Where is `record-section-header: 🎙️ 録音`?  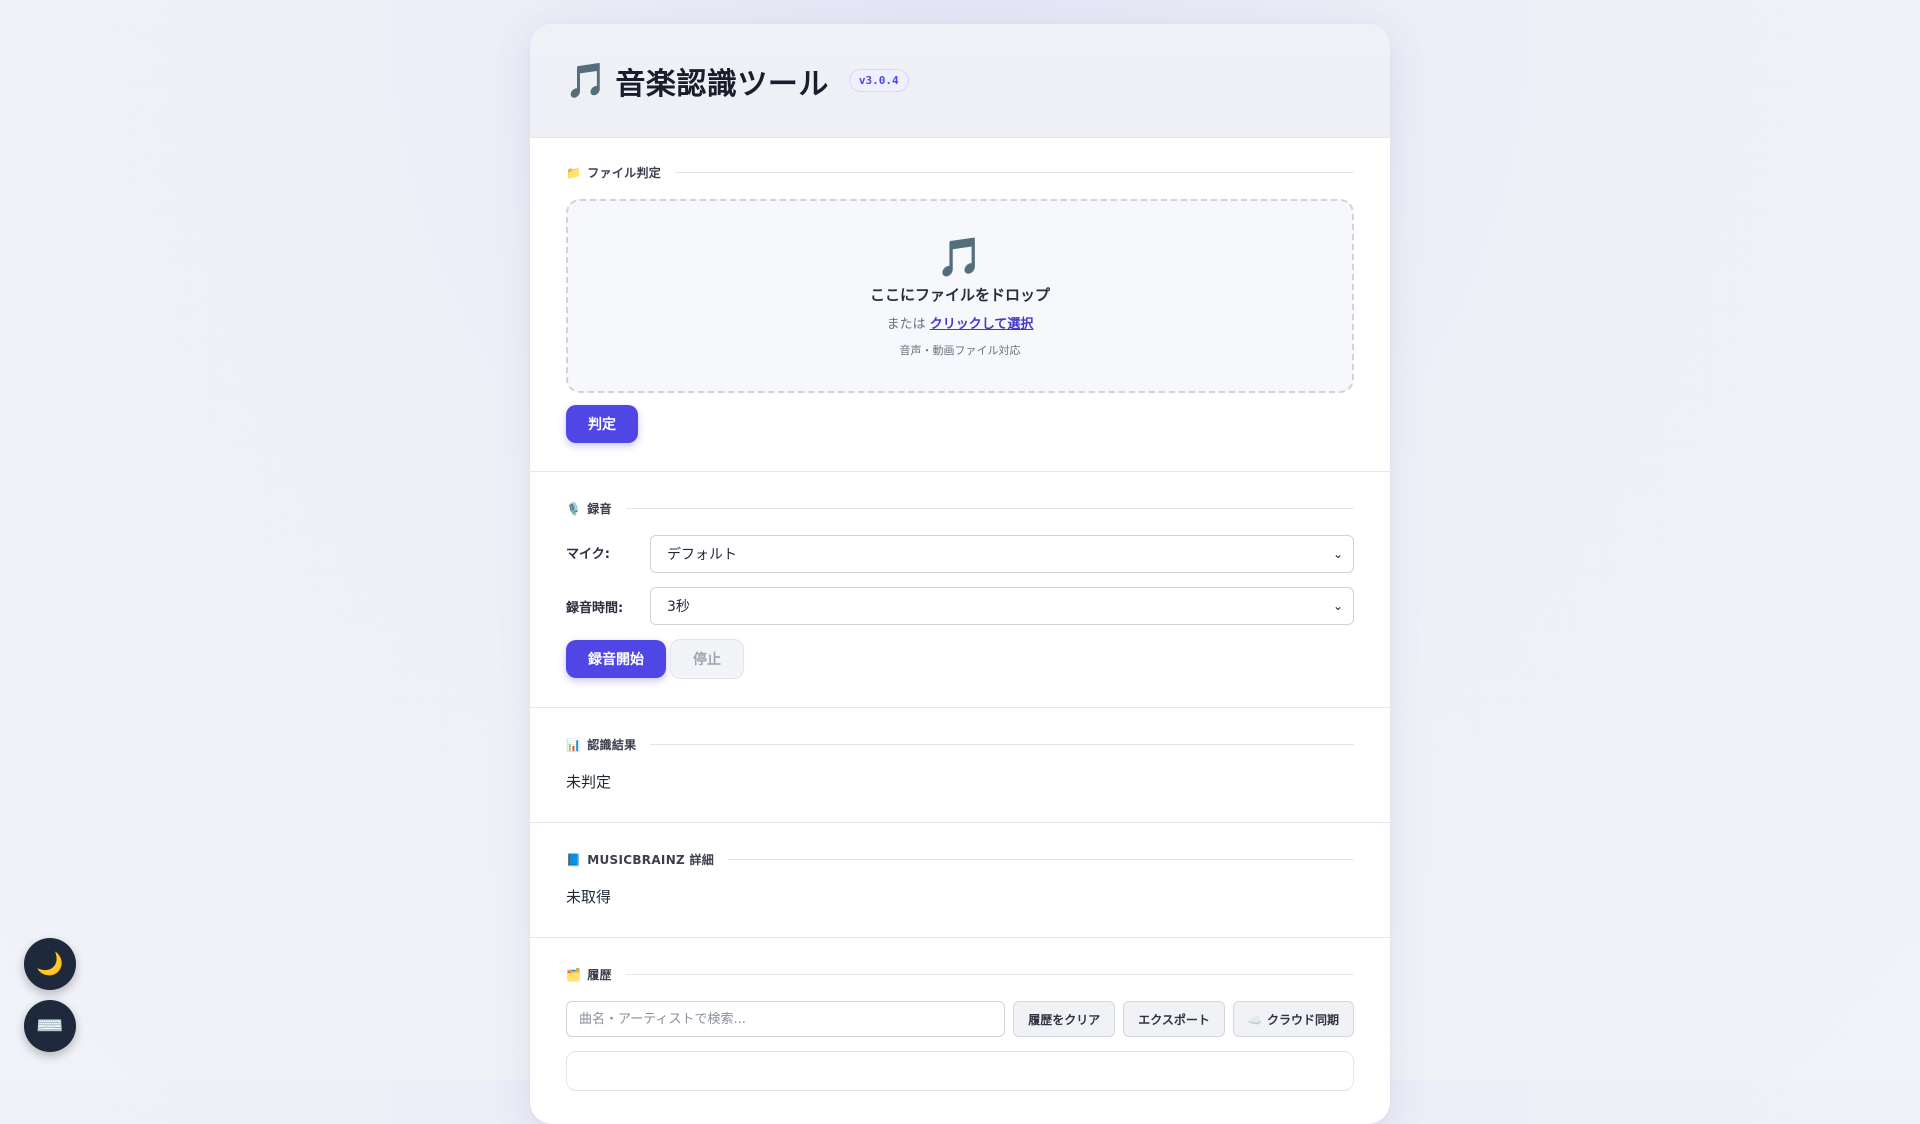
record-section-header: 🎙️ 録音 is located at coordinates (960, 508).